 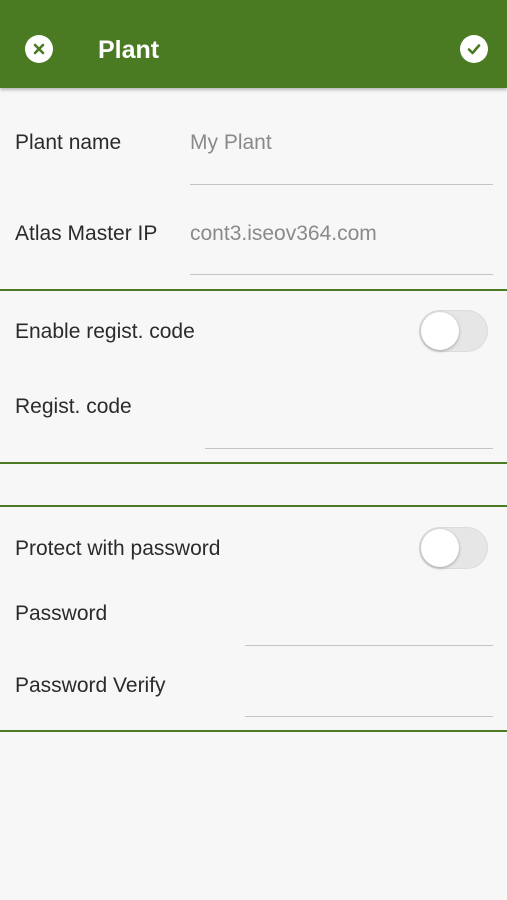 I want to click on atlas-master-ip-underline, so click(x=341, y=274).